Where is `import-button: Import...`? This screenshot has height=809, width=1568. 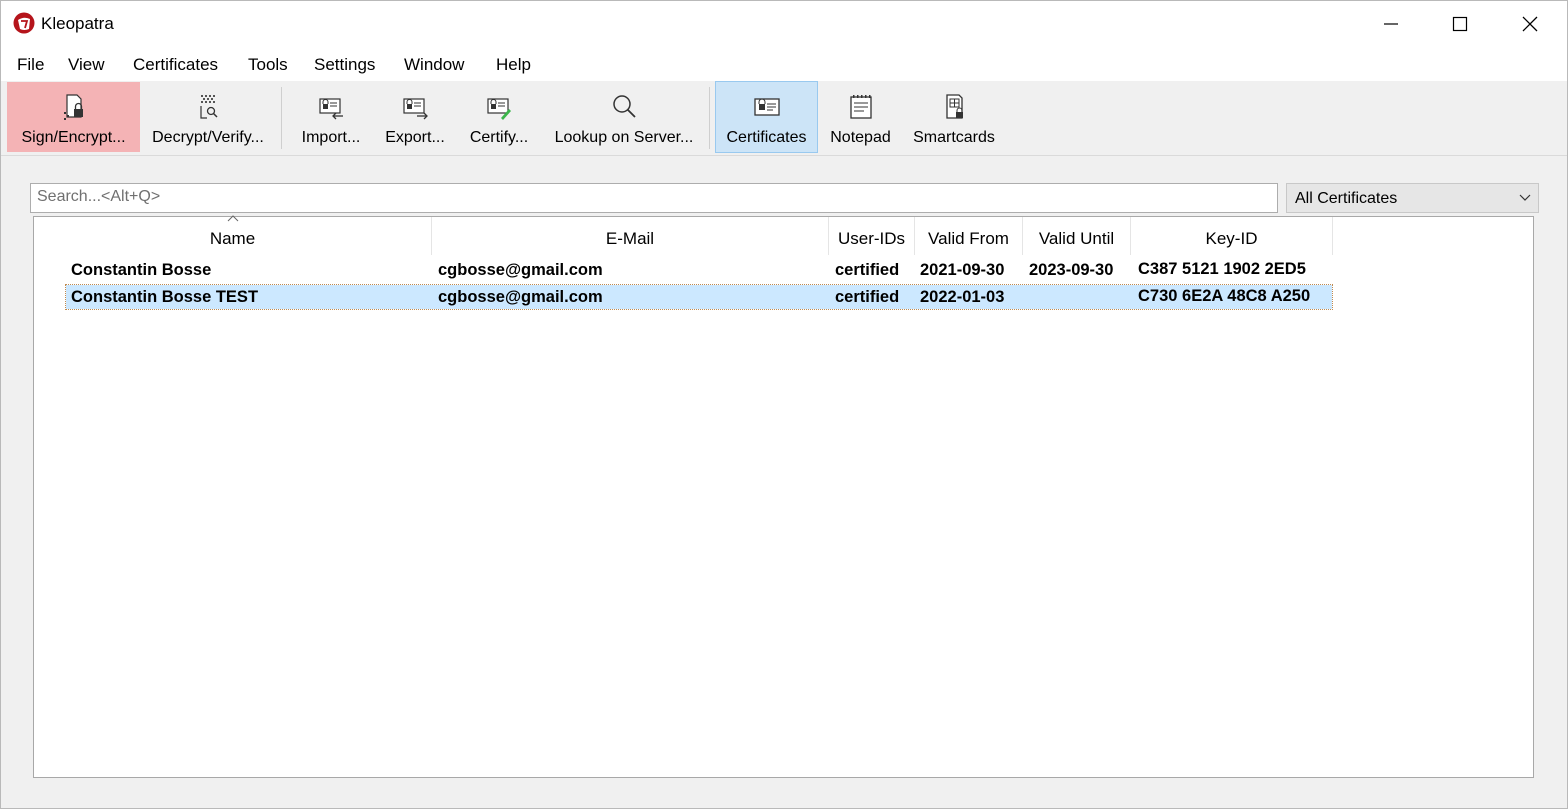
import-button: Import... is located at coordinates (331, 117).